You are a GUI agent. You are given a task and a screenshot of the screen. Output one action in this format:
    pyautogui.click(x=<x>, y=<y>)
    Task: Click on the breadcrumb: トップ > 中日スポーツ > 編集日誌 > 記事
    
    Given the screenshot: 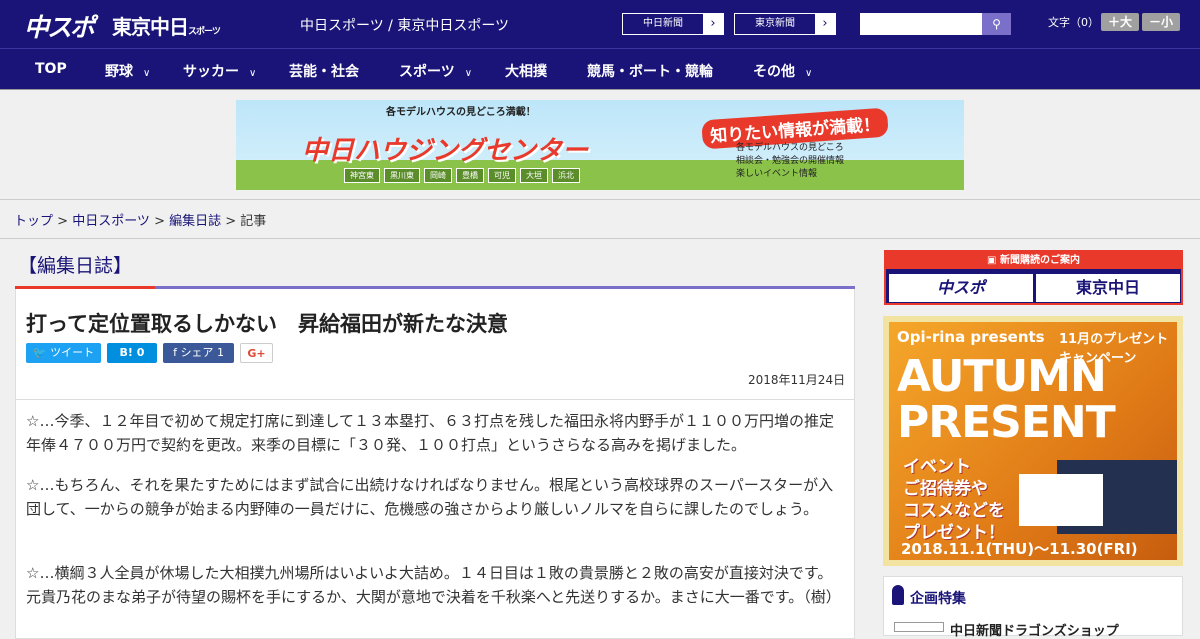 What is the action you would take?
    pyautogui.click(x=140, y=219)
    